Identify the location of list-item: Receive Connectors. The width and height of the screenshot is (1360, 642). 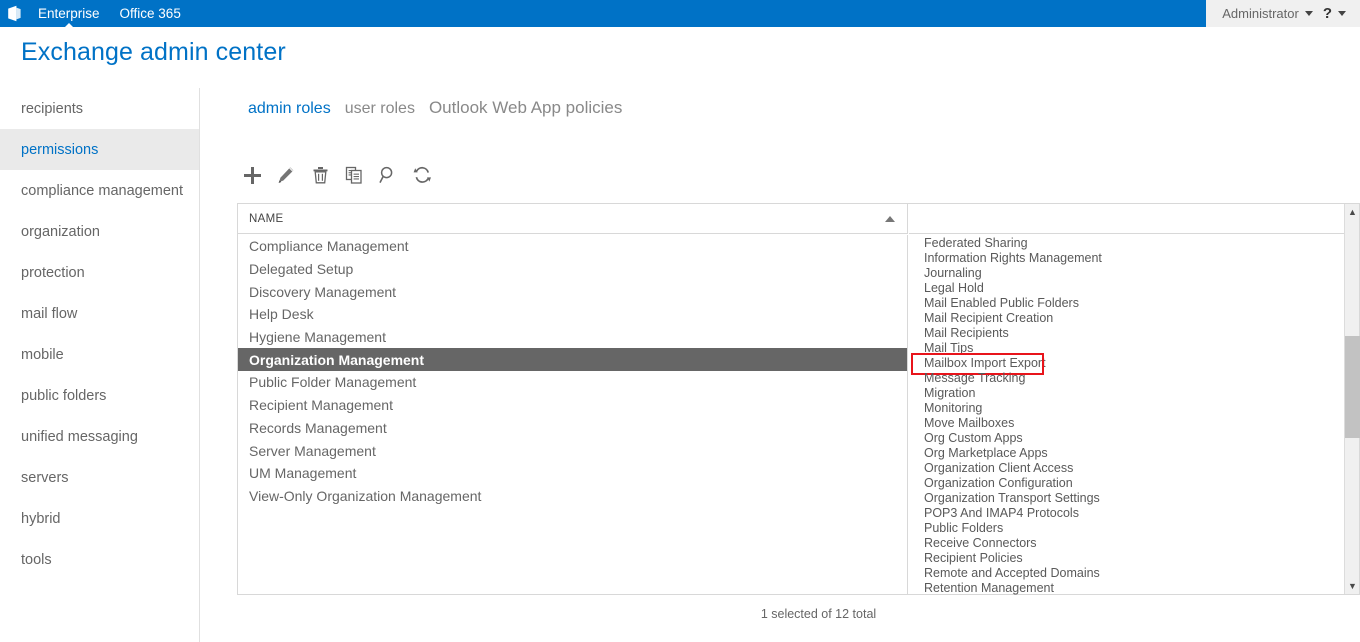
(1127, 542).